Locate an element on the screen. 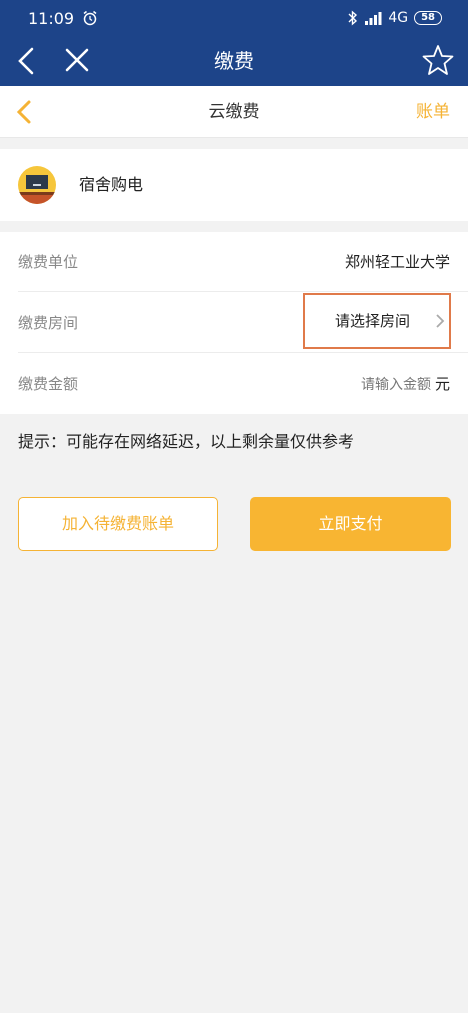 The width and height of the screenshot is (468, 1013). pay-now-button: 立即支付 is located at coordinates (350, 524).